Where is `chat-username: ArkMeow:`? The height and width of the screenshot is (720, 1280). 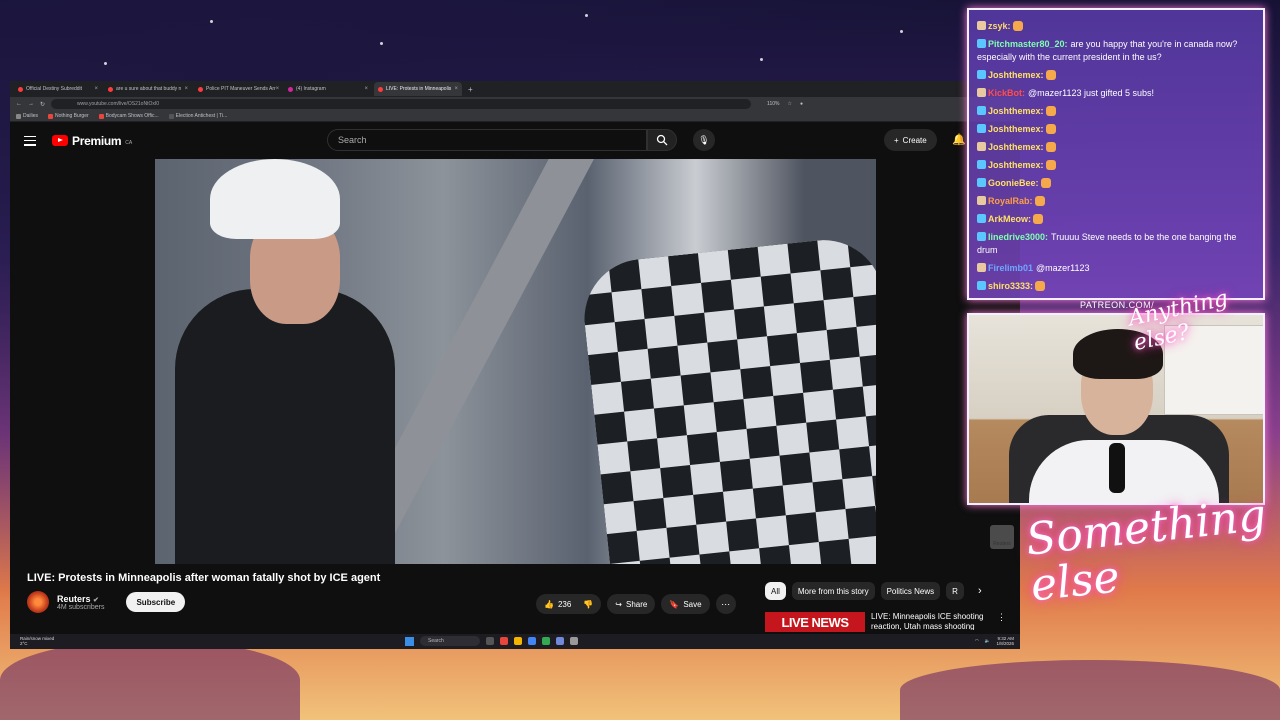 chat-username: ArkMeow: is located at coordinates (1009, 219).